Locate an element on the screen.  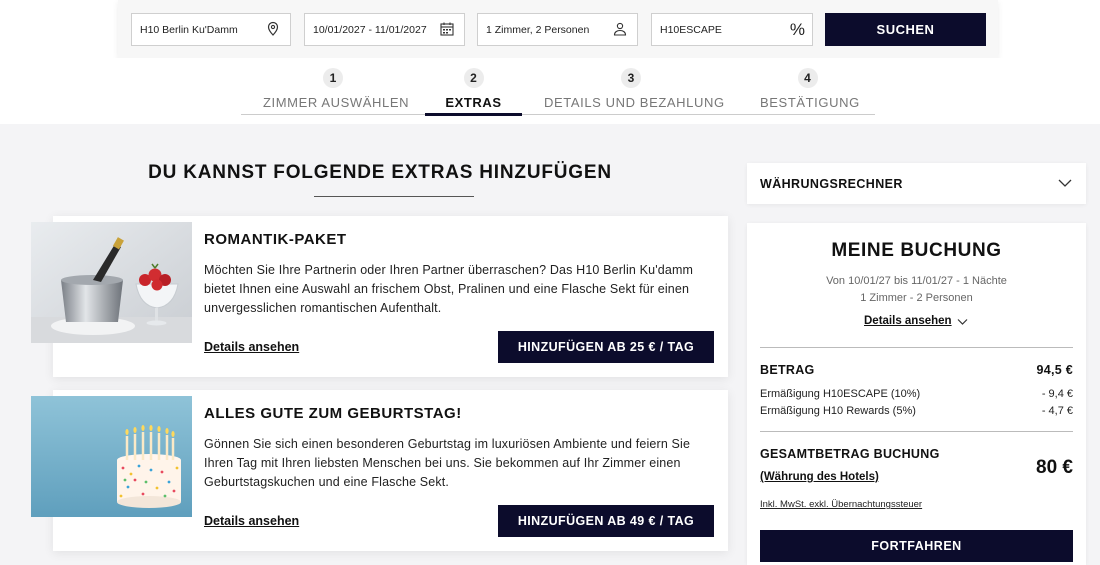
total-value: 80 € is located at coordinates (1054, 467).